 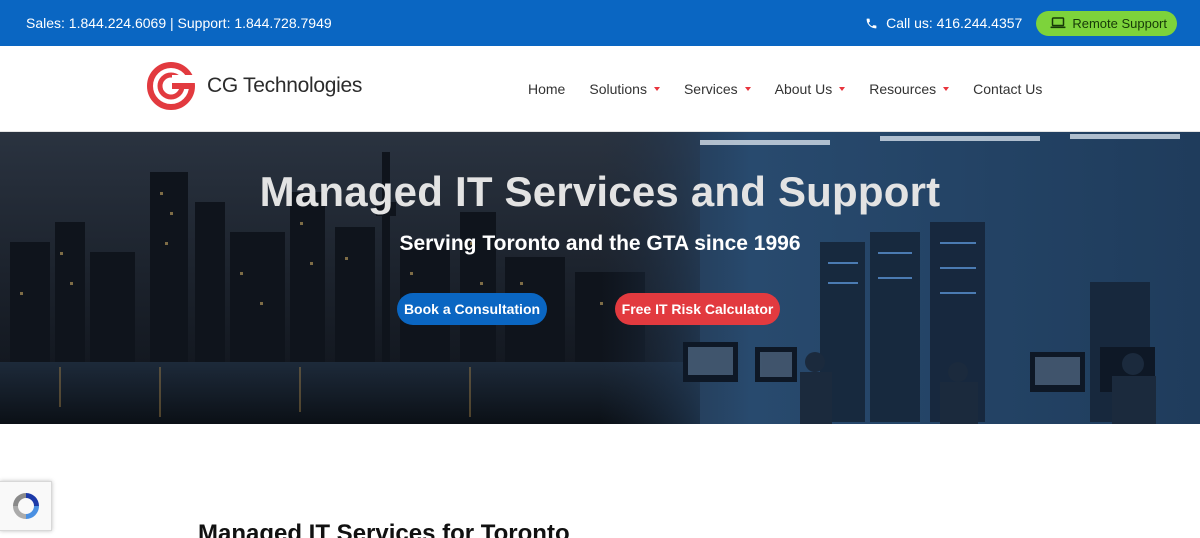 I want to click on recaptcha-icon, so click(x=25, y=506).